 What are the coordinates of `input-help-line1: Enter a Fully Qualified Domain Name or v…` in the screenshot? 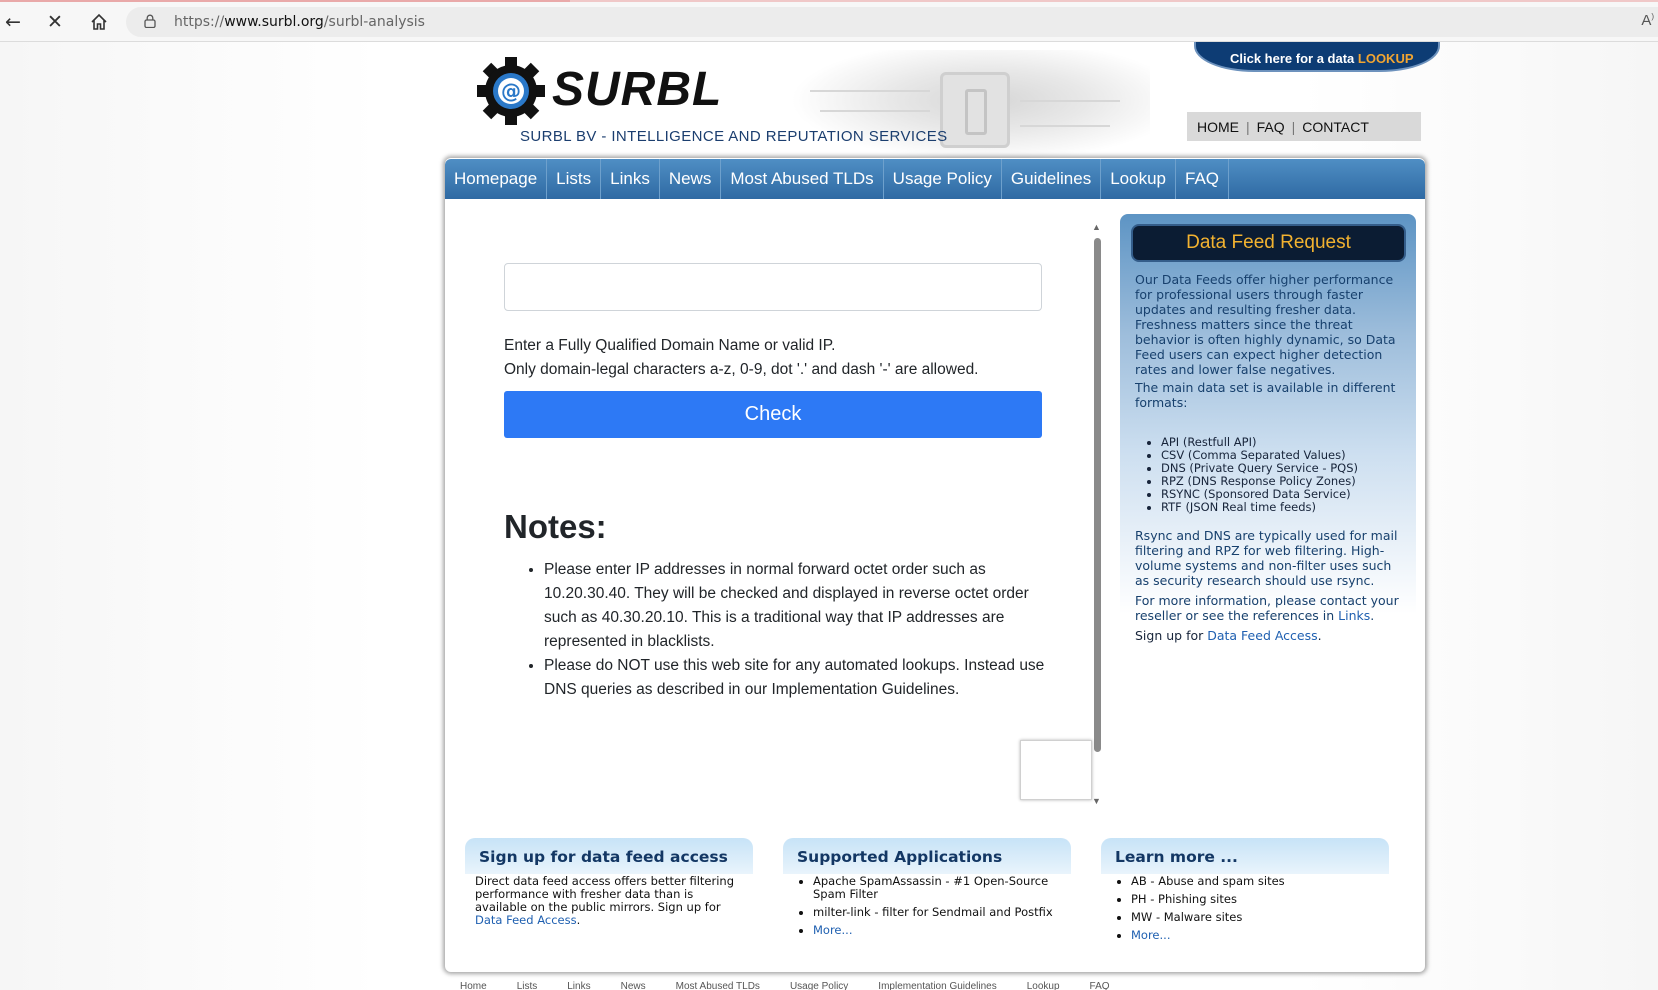 It's located at (670, 345).